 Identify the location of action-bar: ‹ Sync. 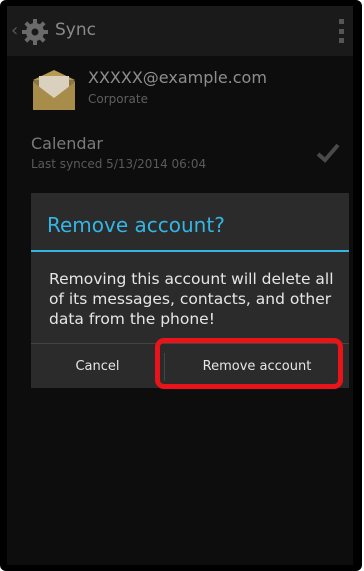
(180, 31).